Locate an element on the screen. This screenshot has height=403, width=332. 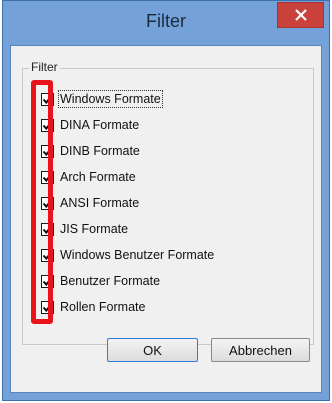
checkbox-row: Windows Benutzer Formate is located at coordinates (127, 255).